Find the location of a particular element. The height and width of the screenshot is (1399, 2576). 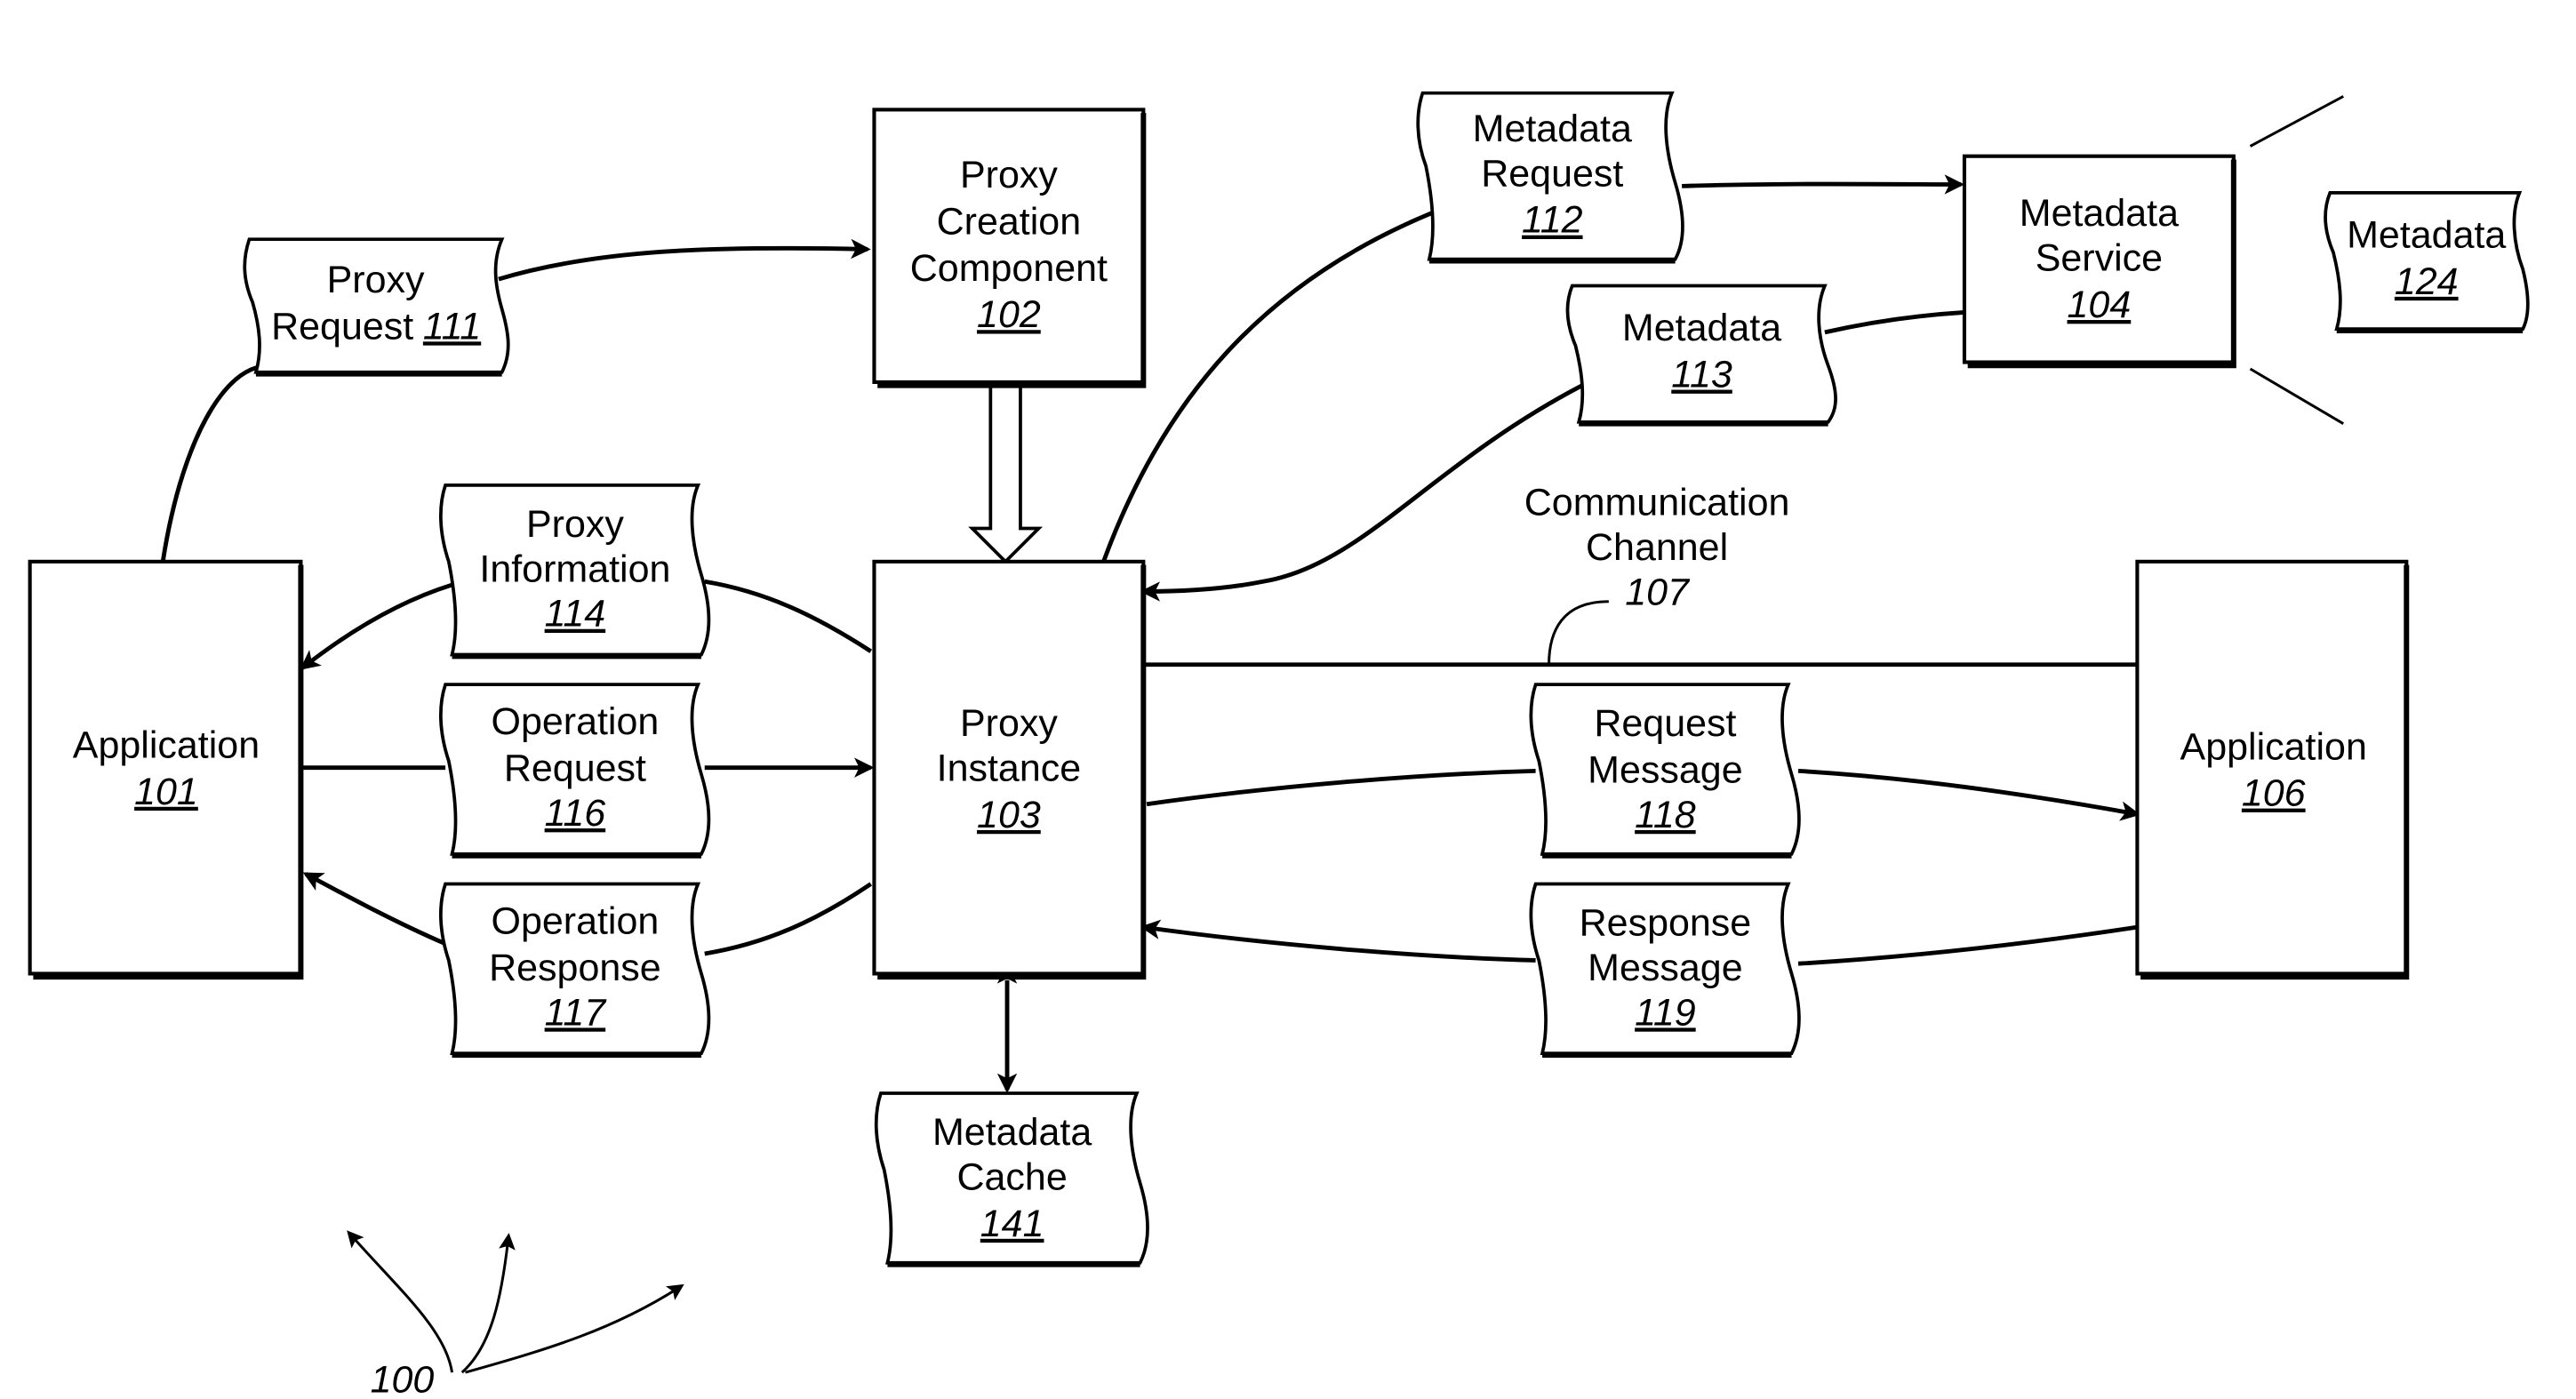

arrow-metadata113-to-instance is located at coordinates (1362, 492).